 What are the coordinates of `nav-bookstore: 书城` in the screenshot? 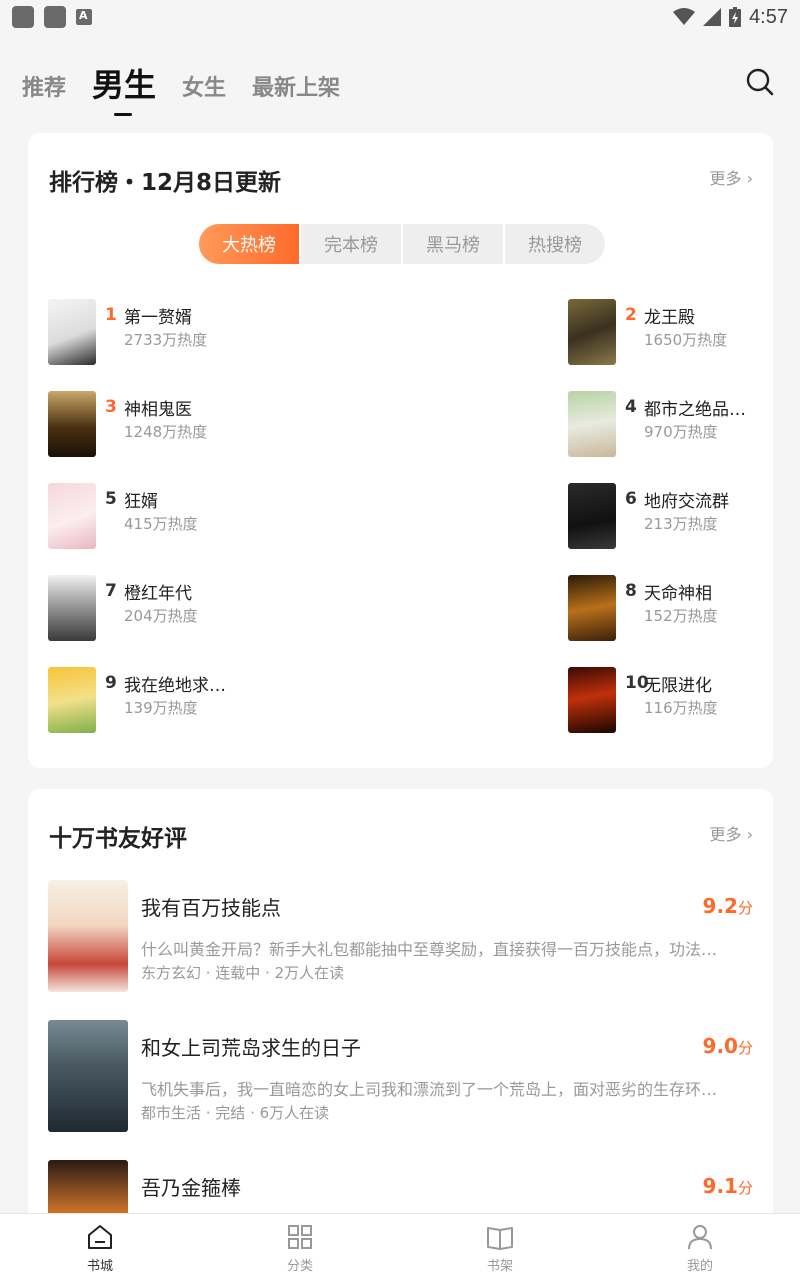 It's located at (100, 1247).